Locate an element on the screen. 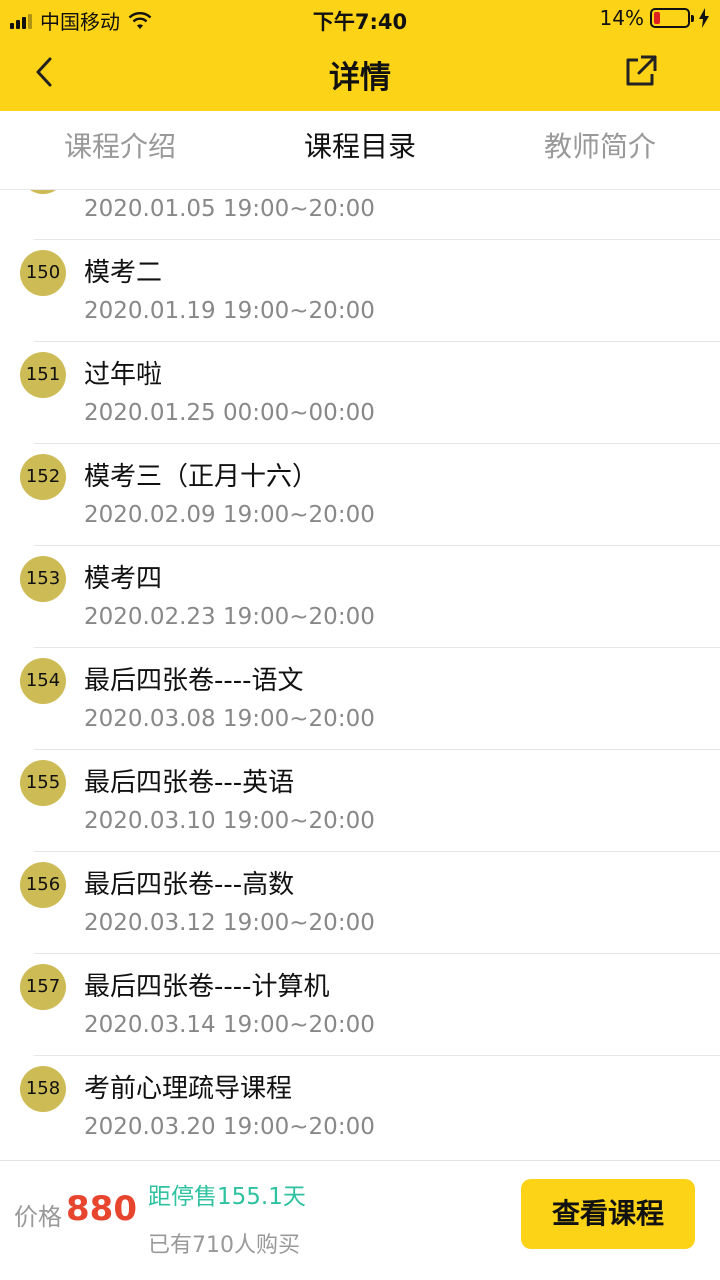 The image size is (720, 1280). lesson-title: 模考二 is located at coordinates (123, 273).